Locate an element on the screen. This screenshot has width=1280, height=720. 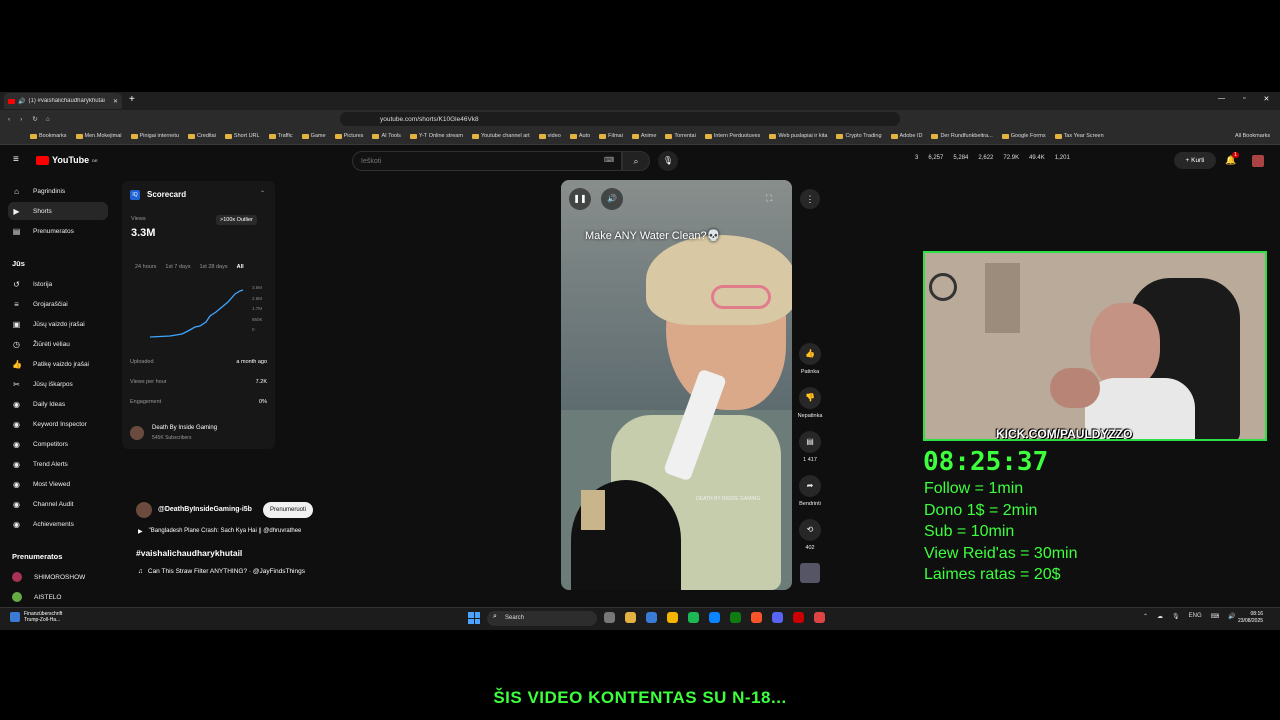
spotify-icon is located at coordinates (693, 617).